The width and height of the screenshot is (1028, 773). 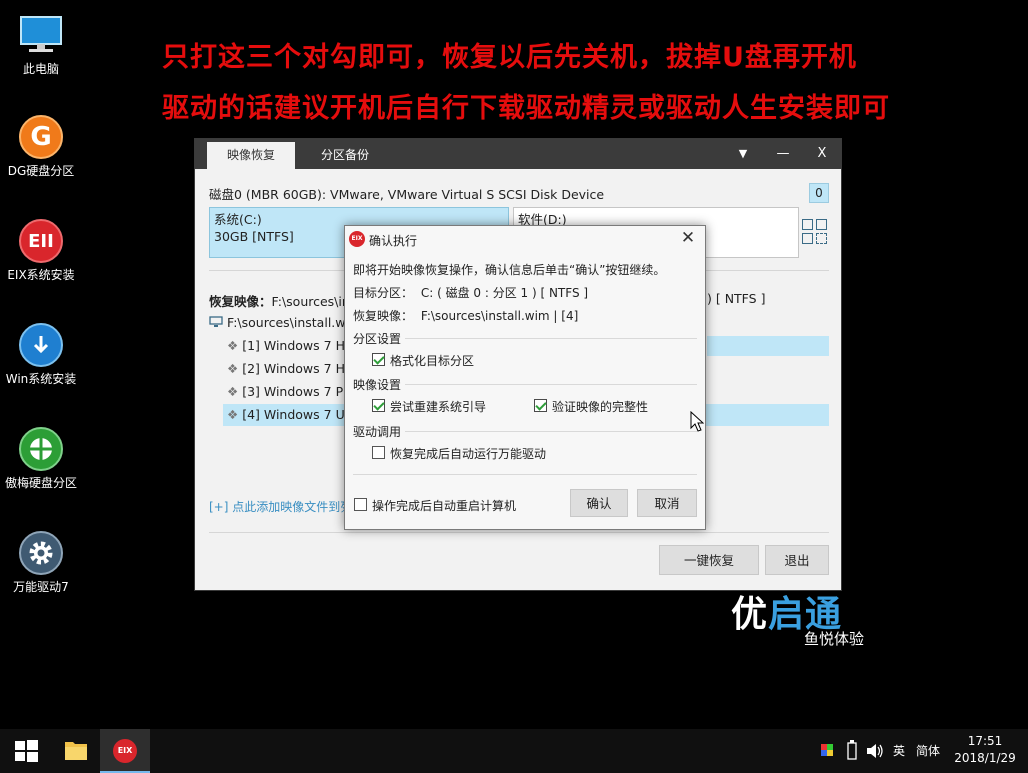 What do you see at coordinates (743, 154) in the screenshot?
I see `menu-dropdown-button: ▼` at bounding box center [743, 154].